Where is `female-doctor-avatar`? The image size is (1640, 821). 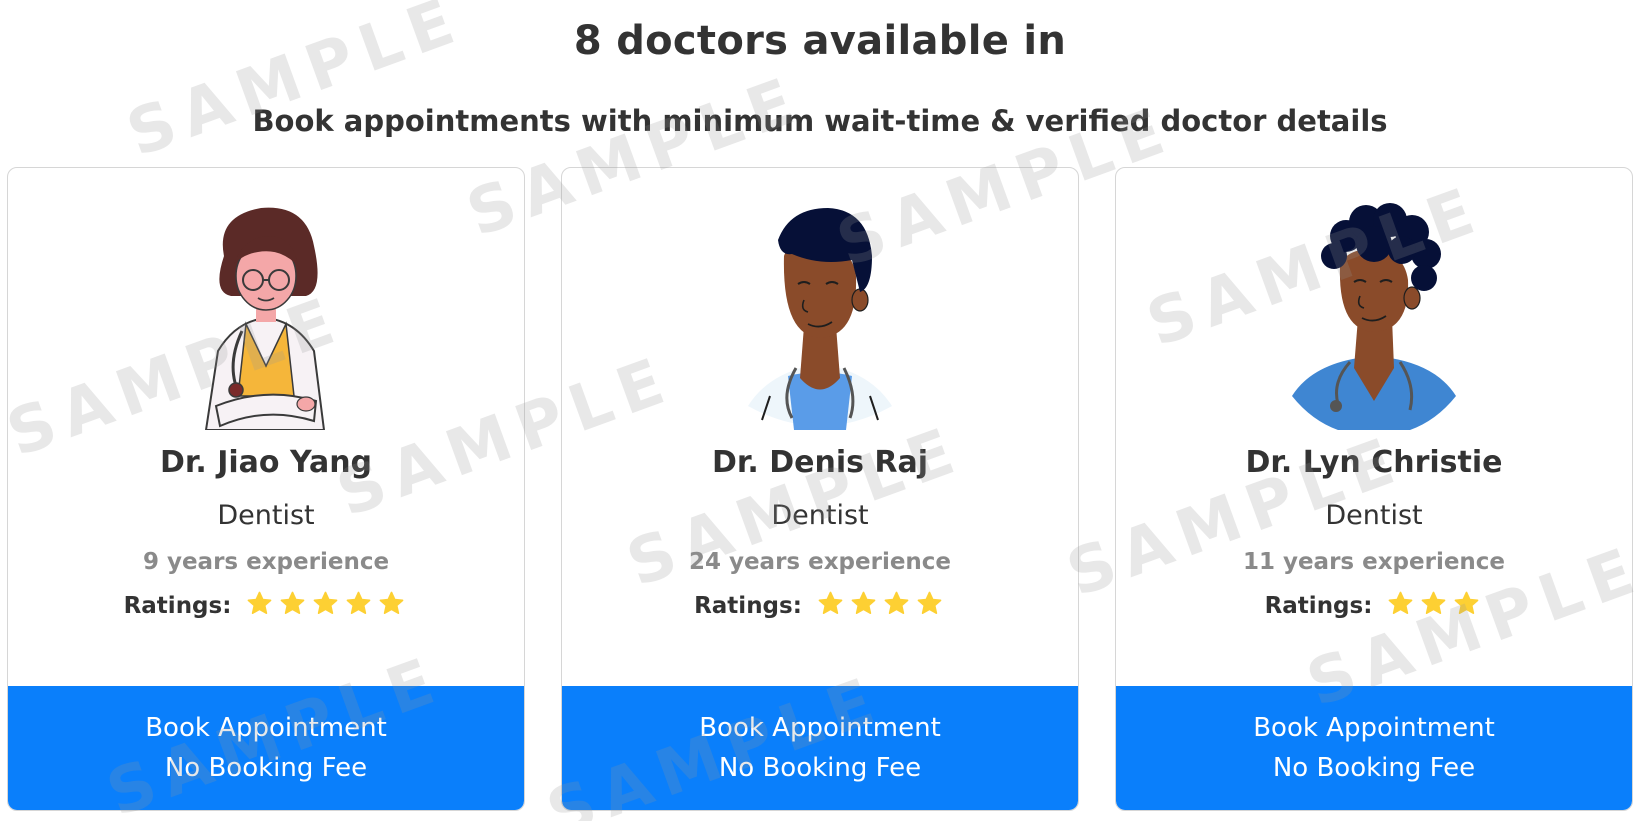 female-doctor-avatar is located at coordinates (266, 313).